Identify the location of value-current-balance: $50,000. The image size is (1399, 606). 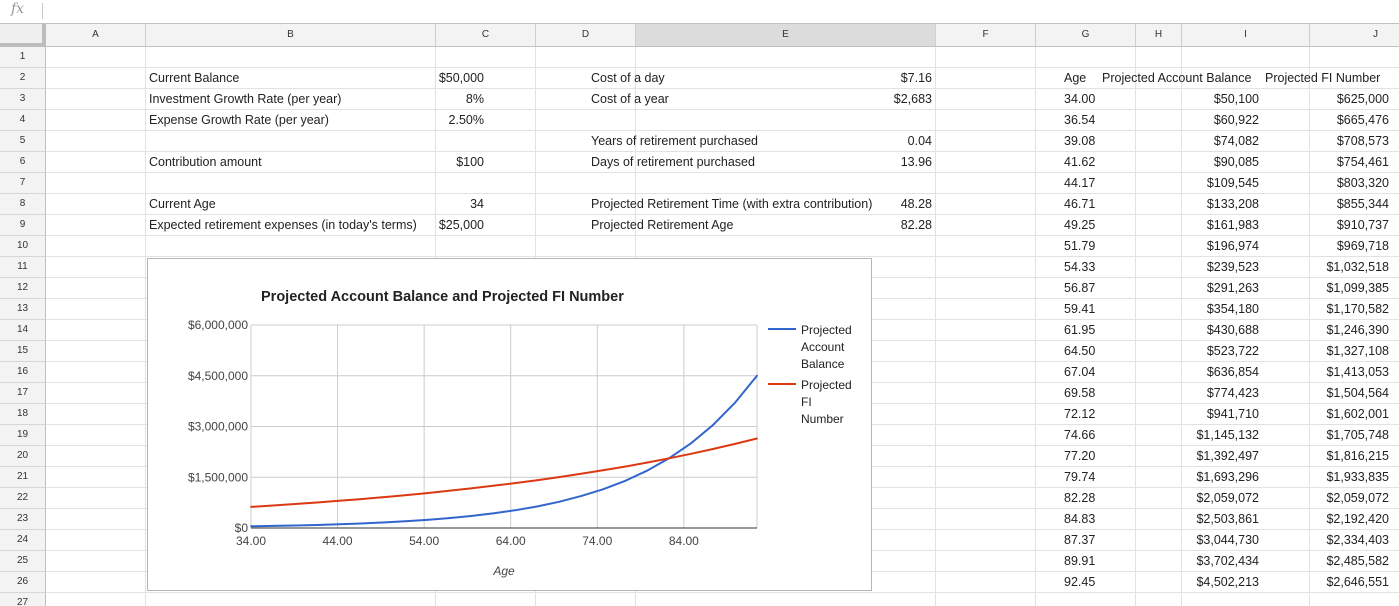
(436, 78).